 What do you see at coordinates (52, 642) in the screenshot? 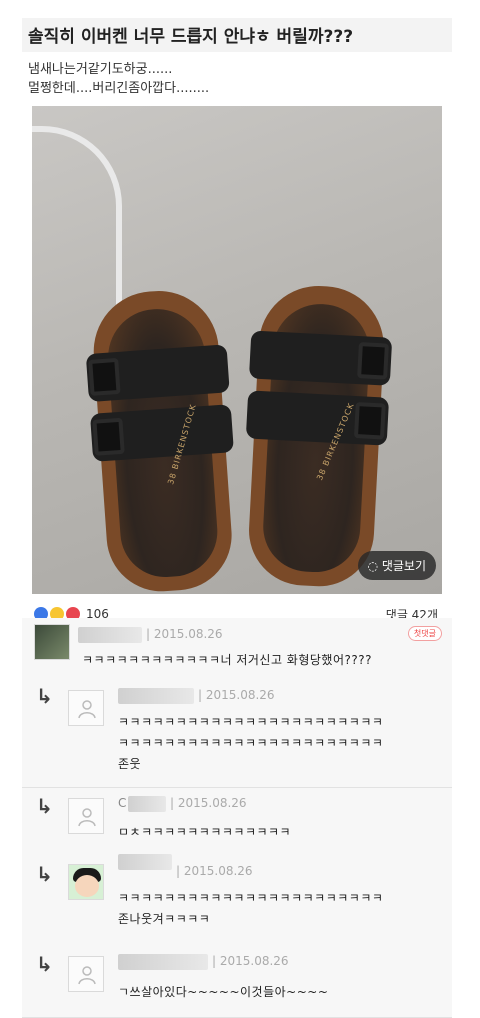
I see `avatar` at bounding box center [52, 642].